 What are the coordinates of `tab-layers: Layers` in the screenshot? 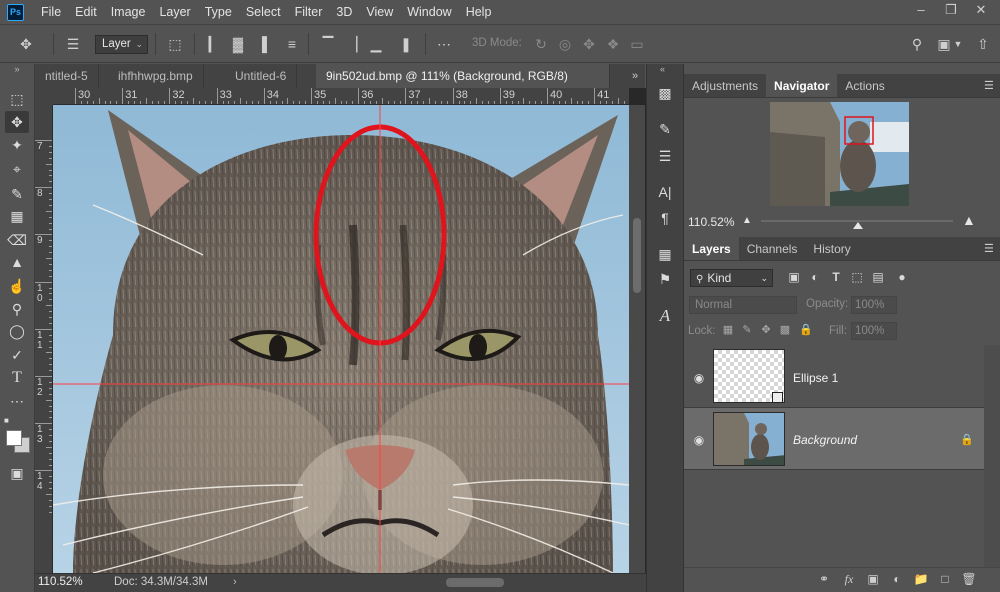 It's located at (711, 248).